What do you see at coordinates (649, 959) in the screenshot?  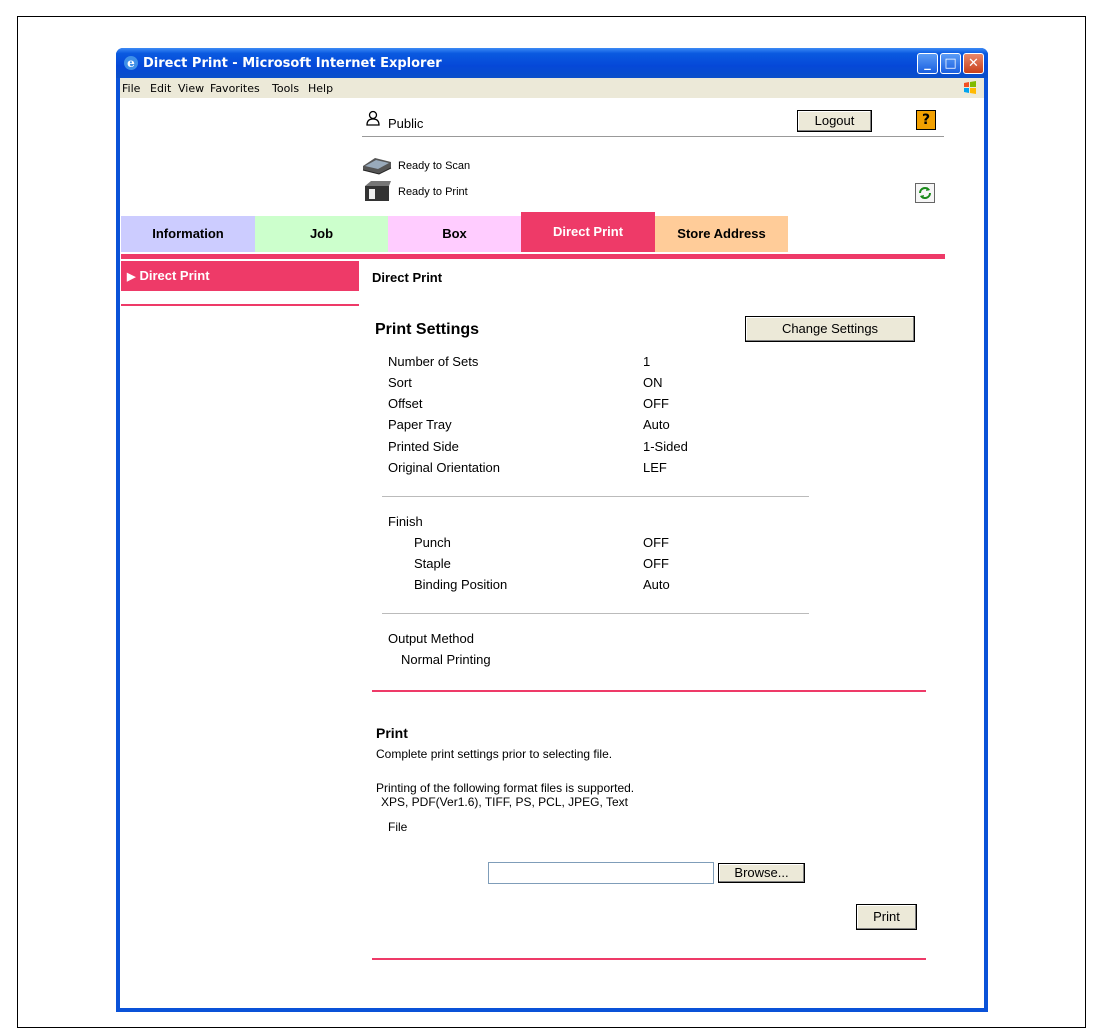 I see `footer-divider` at bounding box center [649, 959].